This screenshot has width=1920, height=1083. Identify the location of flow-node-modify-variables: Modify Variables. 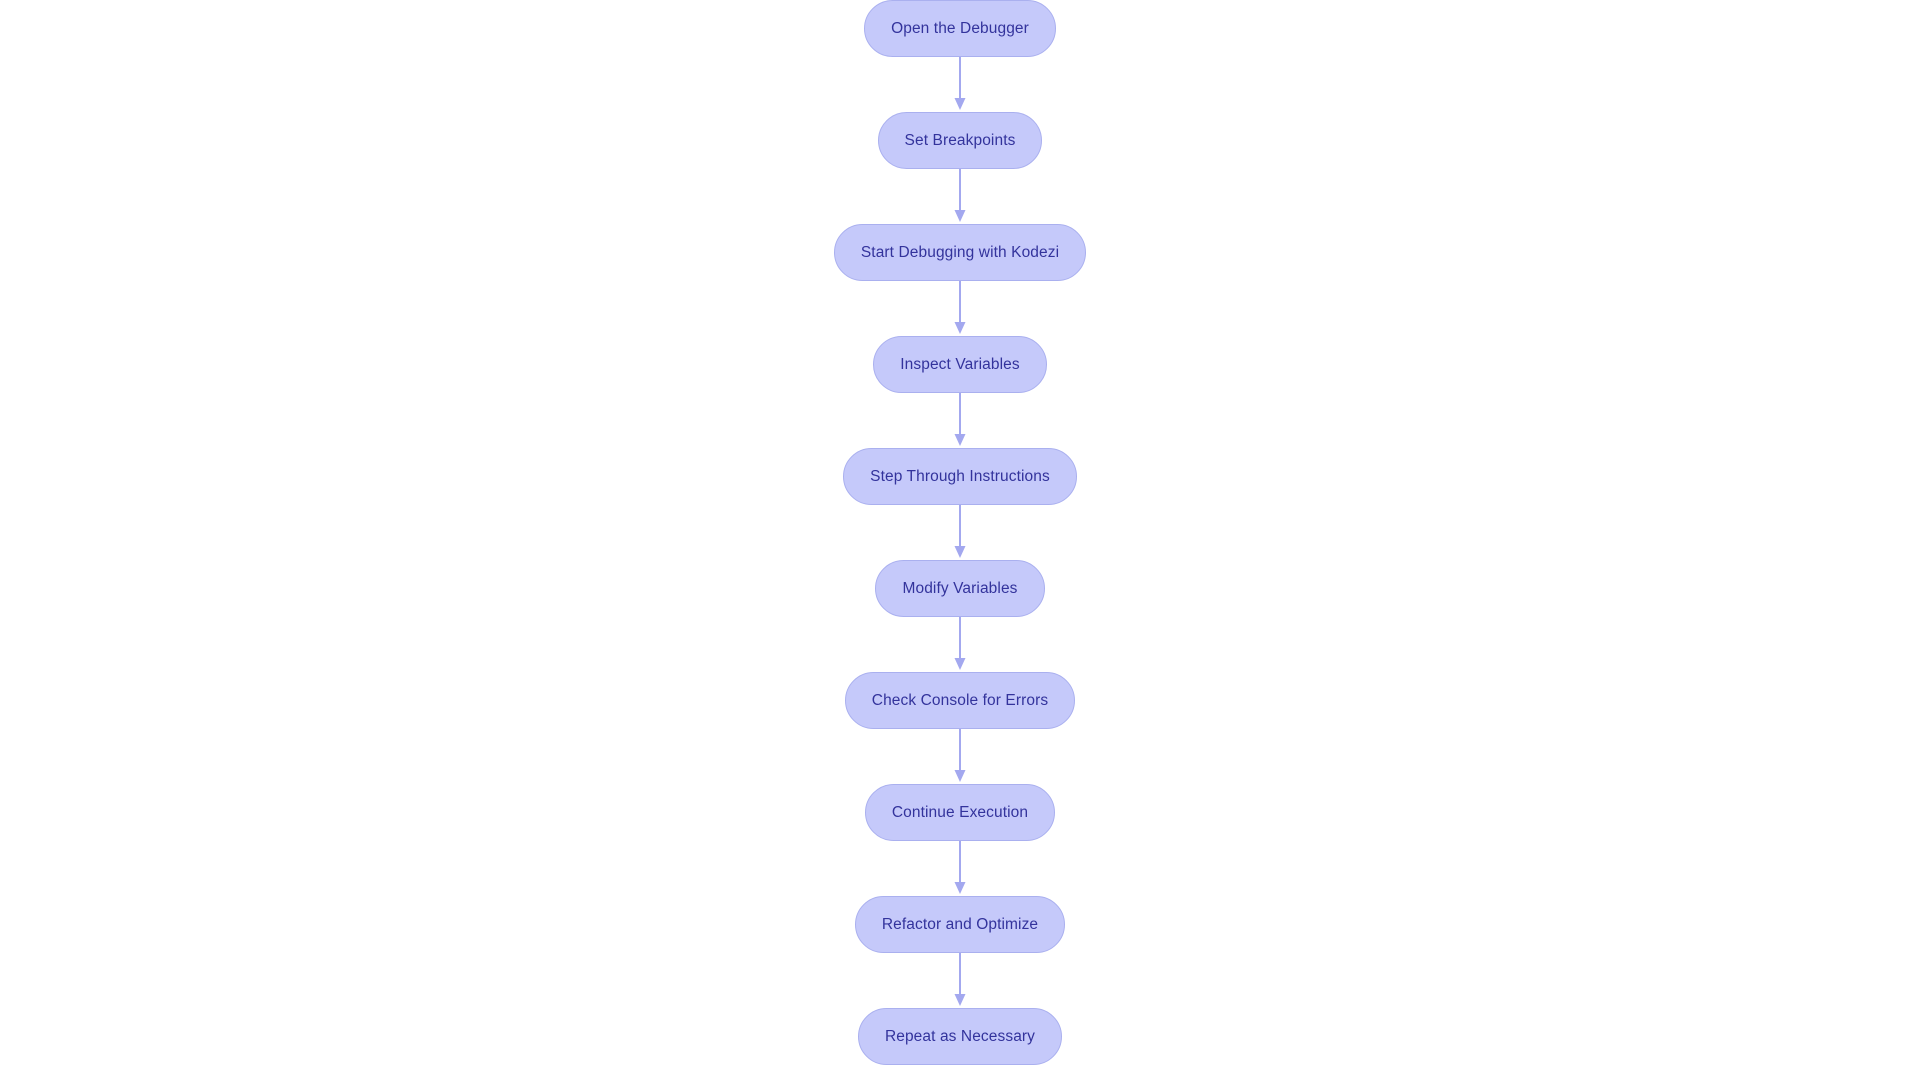
(960, 588).